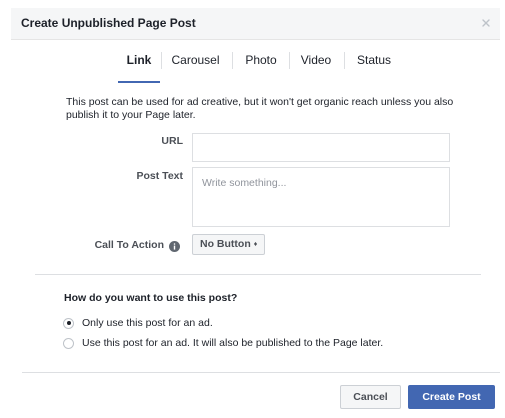 The height and width of the screenshot is (418, 505). Describe the element at coordinates (321, 147) in the screenshot. I see `url-input` at that location.